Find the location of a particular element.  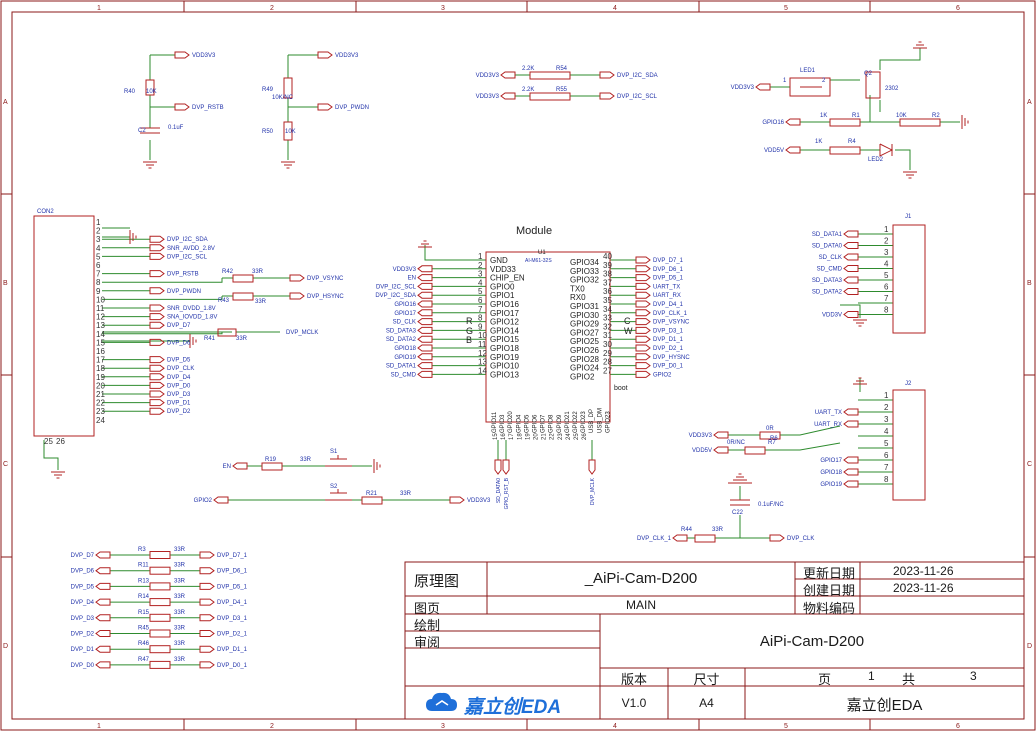

module-bottom-pin-name: GPIO20 is located at coordinates (511, 422).